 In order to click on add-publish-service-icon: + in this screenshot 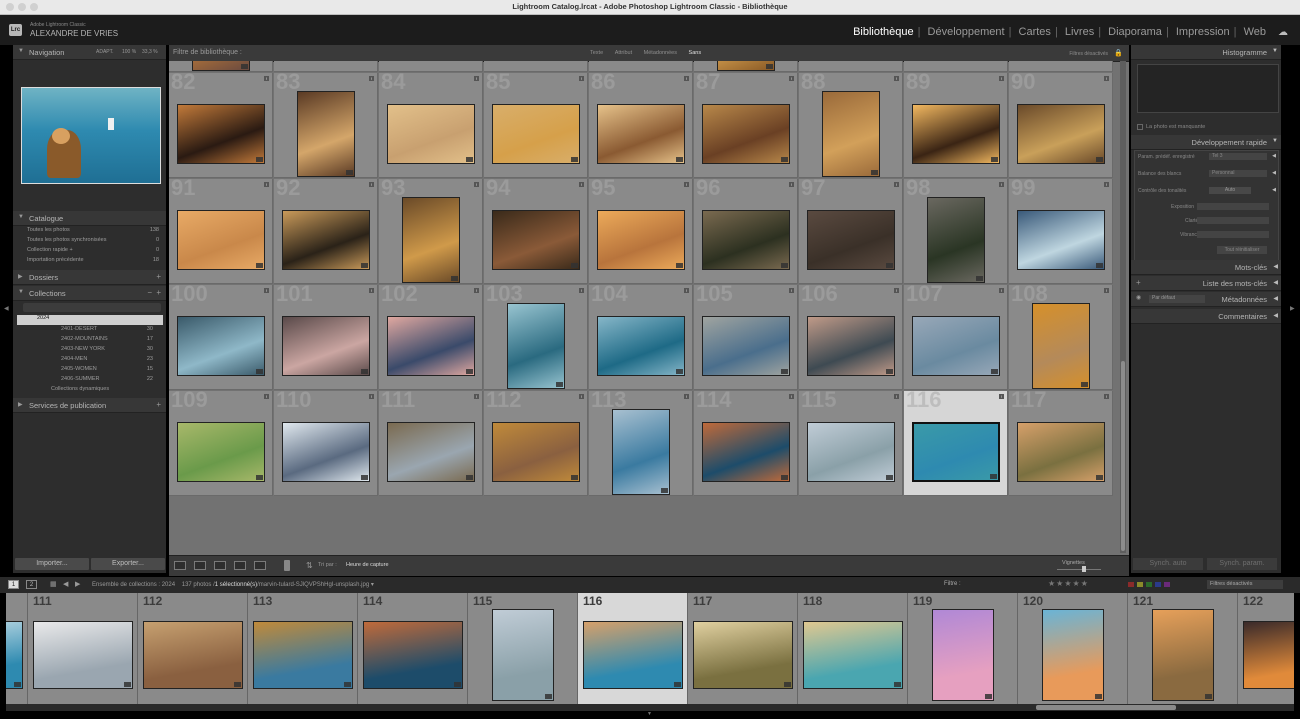, I will do `click(158, 404)`.